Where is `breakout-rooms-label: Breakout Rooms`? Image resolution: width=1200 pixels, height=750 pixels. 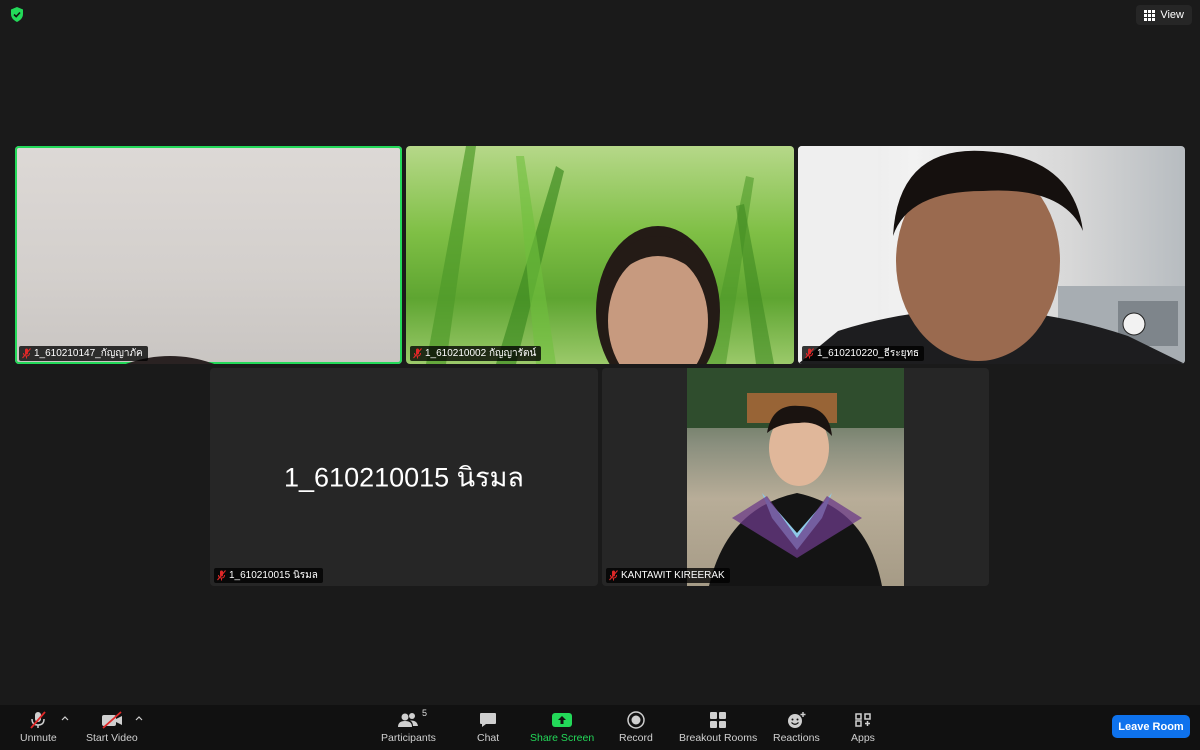
breakout-rooms-label: Breakout Rooms is located at coordinates (718, 738).